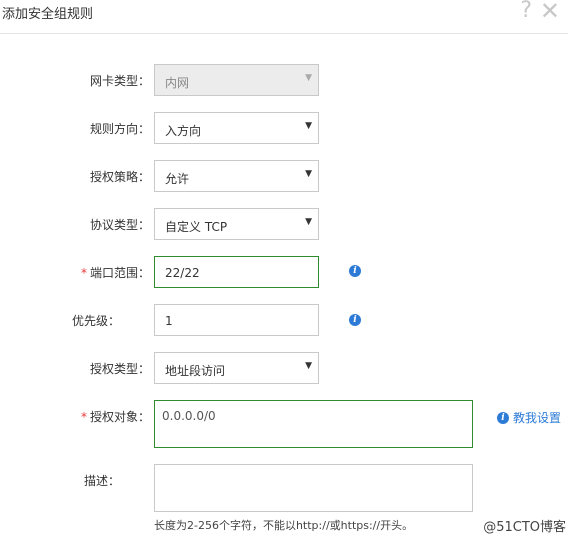  Describe the element at coordinates (236, 128) in the screenshot. I see `direction-select: 入方向 ▼` at that location.